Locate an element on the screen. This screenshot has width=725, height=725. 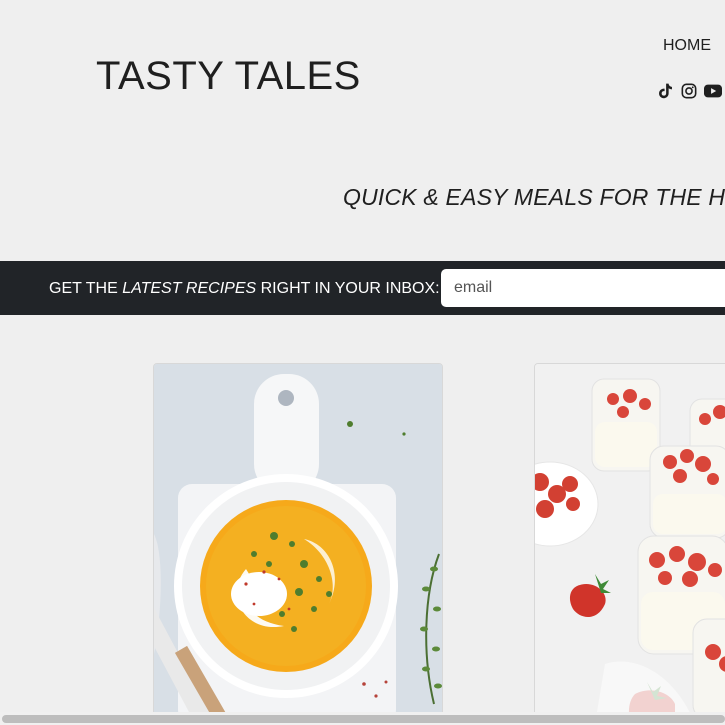
email-input is located at coordinates (583, 288).